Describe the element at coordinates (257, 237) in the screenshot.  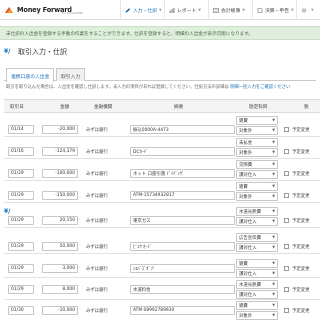
I see `account-select: 広告宣伝費 ▼` at that location.